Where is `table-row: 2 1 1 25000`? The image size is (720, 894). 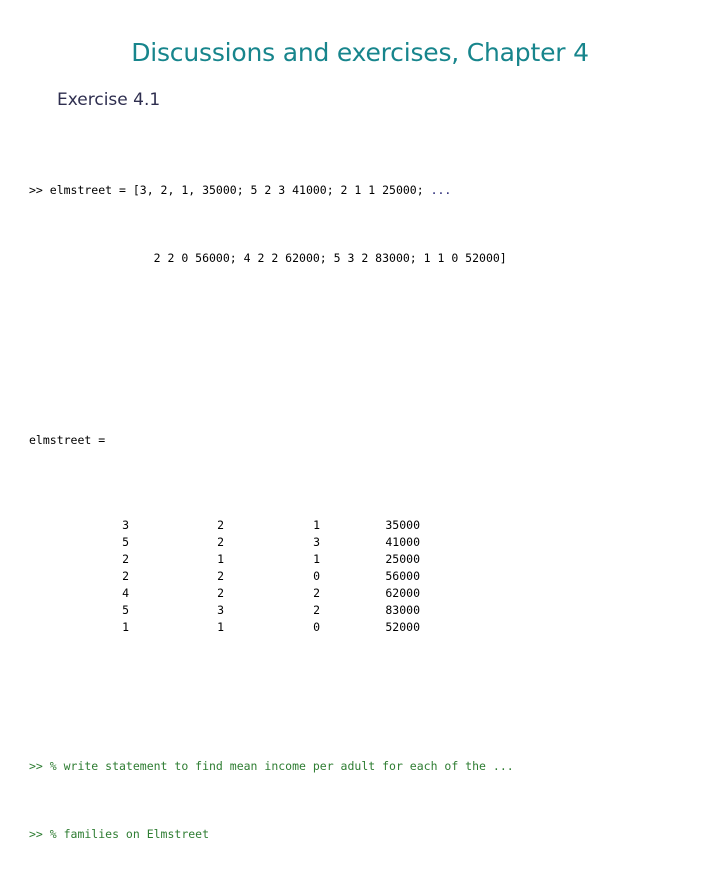
table-row: 2 1 1 25000 is located at coordinates (224, 559).